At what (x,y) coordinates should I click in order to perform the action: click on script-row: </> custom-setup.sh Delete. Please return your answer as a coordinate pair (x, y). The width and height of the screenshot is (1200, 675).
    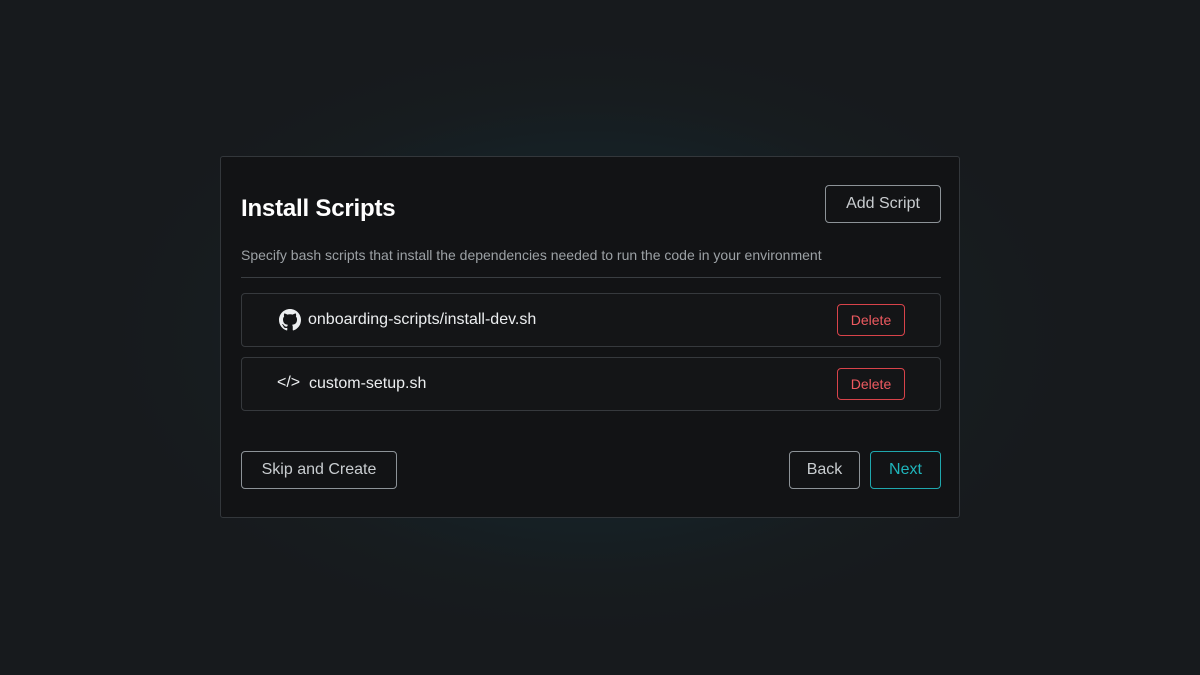
    Looking at the image, I should click on (591, 384).